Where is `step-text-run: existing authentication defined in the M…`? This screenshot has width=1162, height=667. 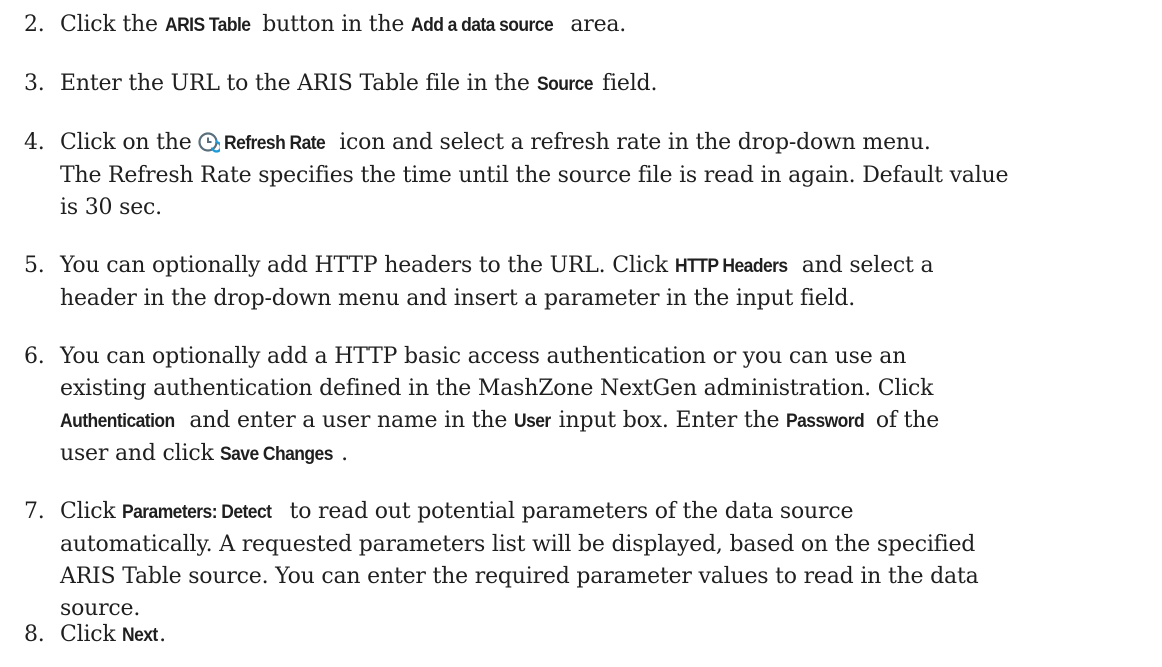
step-text-run: existing authentication defined in the M… is located at coordinates (497, 388).